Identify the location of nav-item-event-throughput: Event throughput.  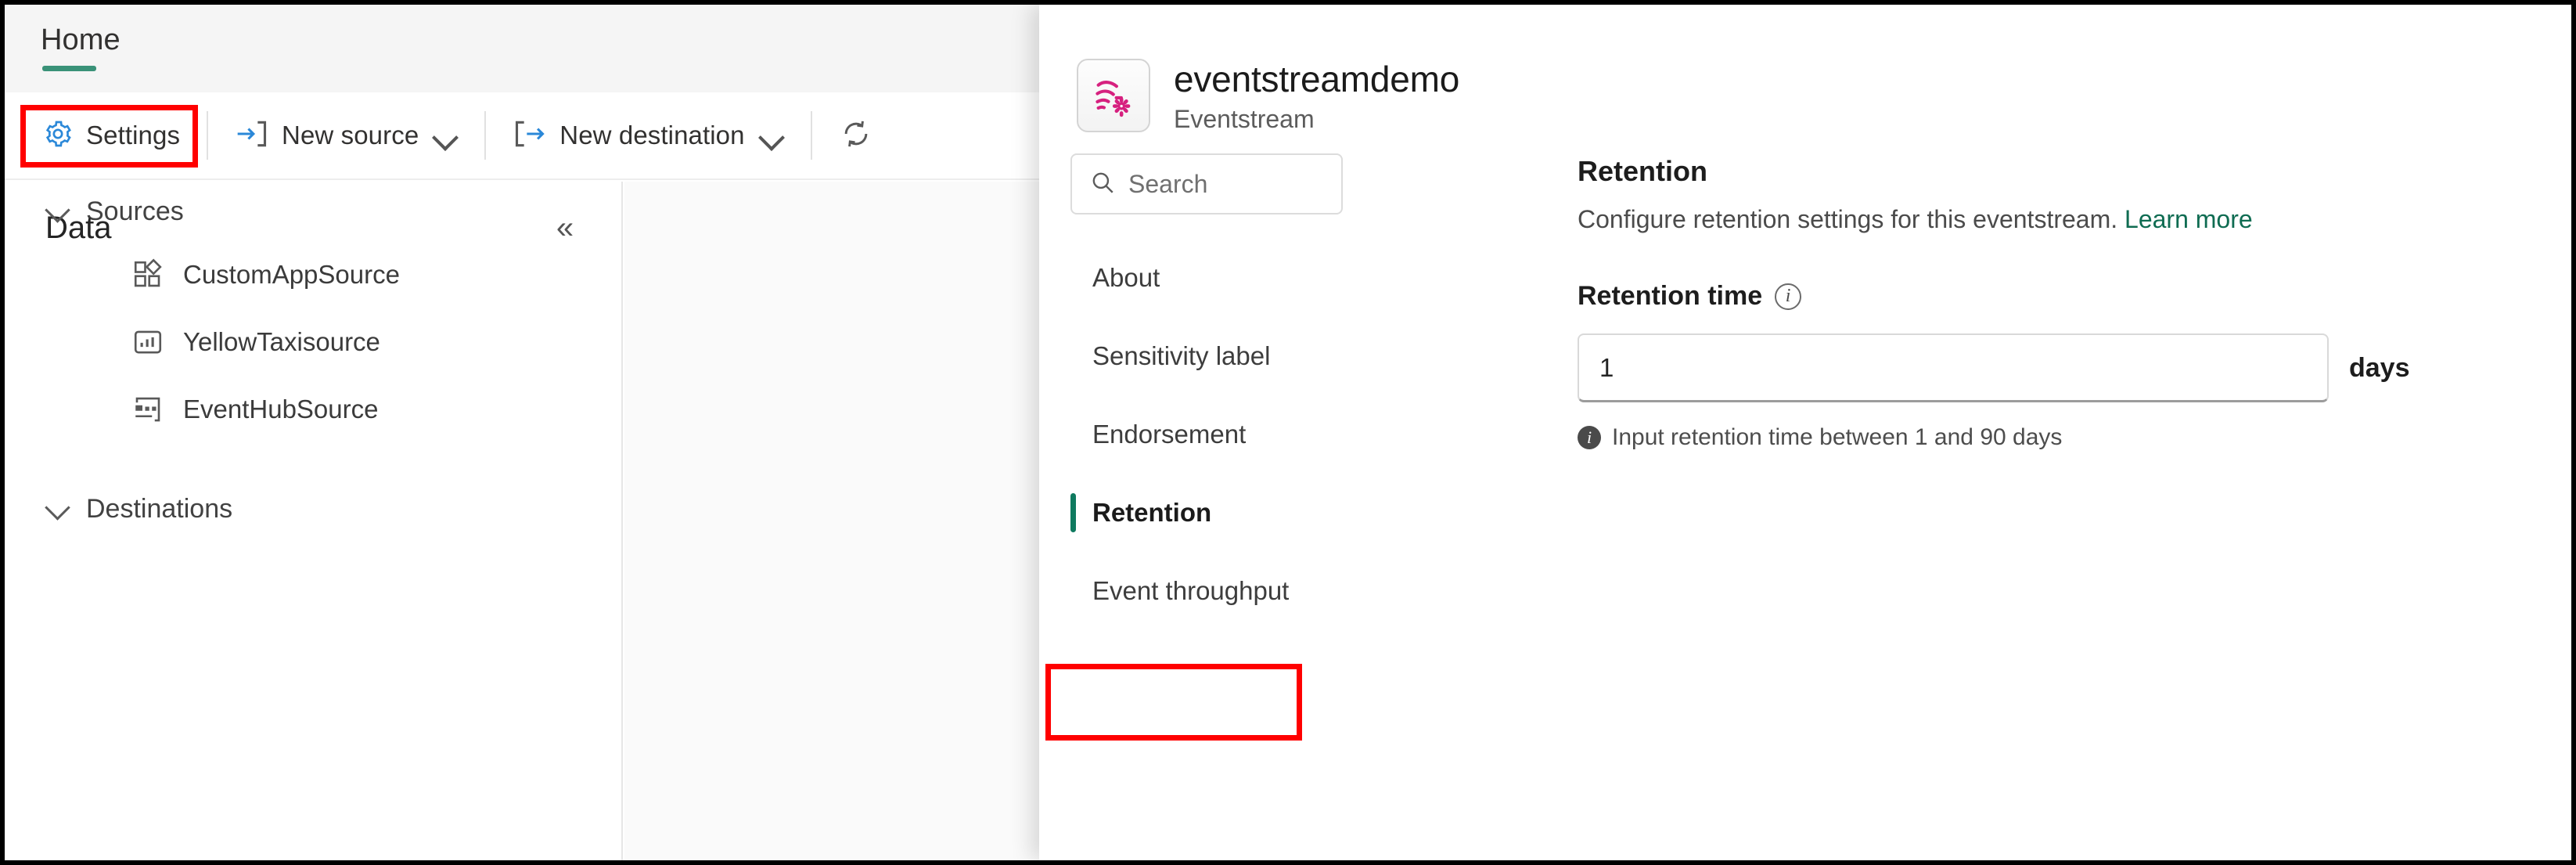
(1223, 591).